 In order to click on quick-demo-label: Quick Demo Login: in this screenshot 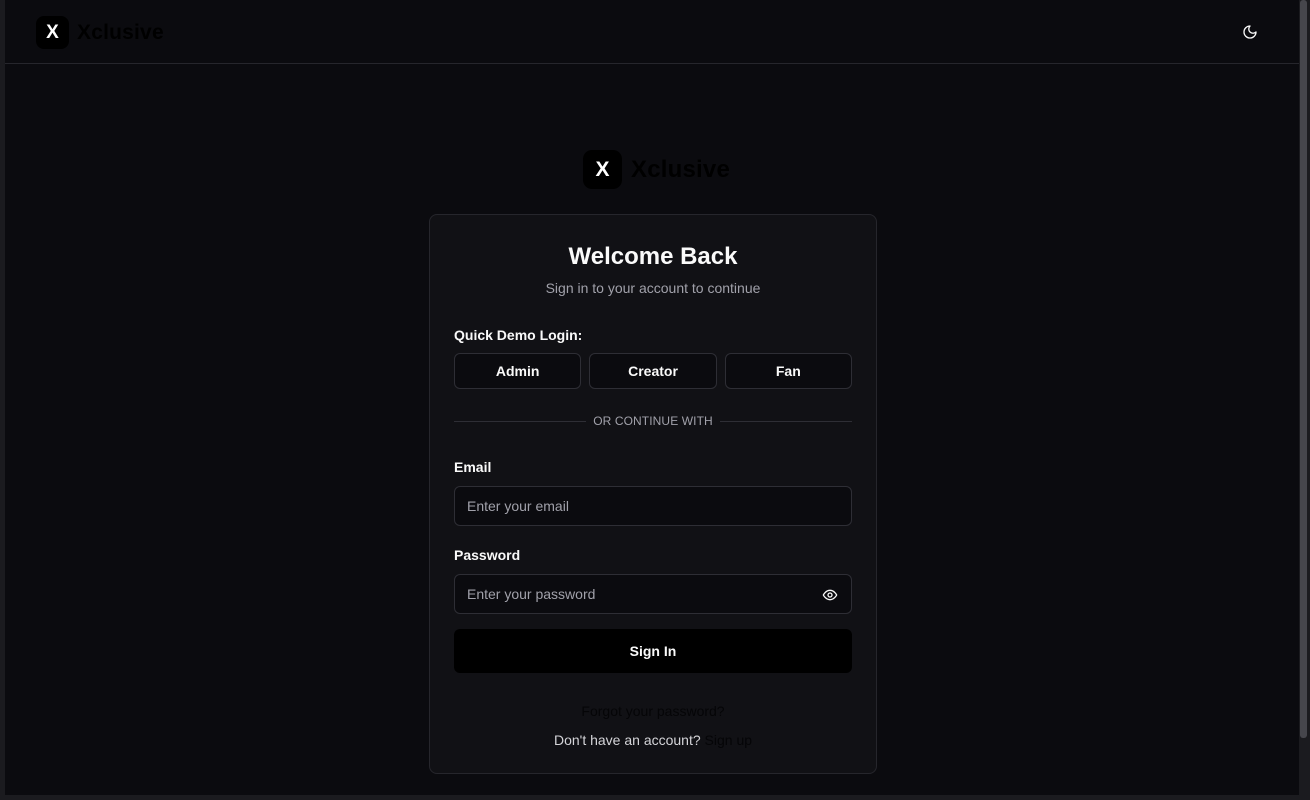, I will do `click(518, 335)`.